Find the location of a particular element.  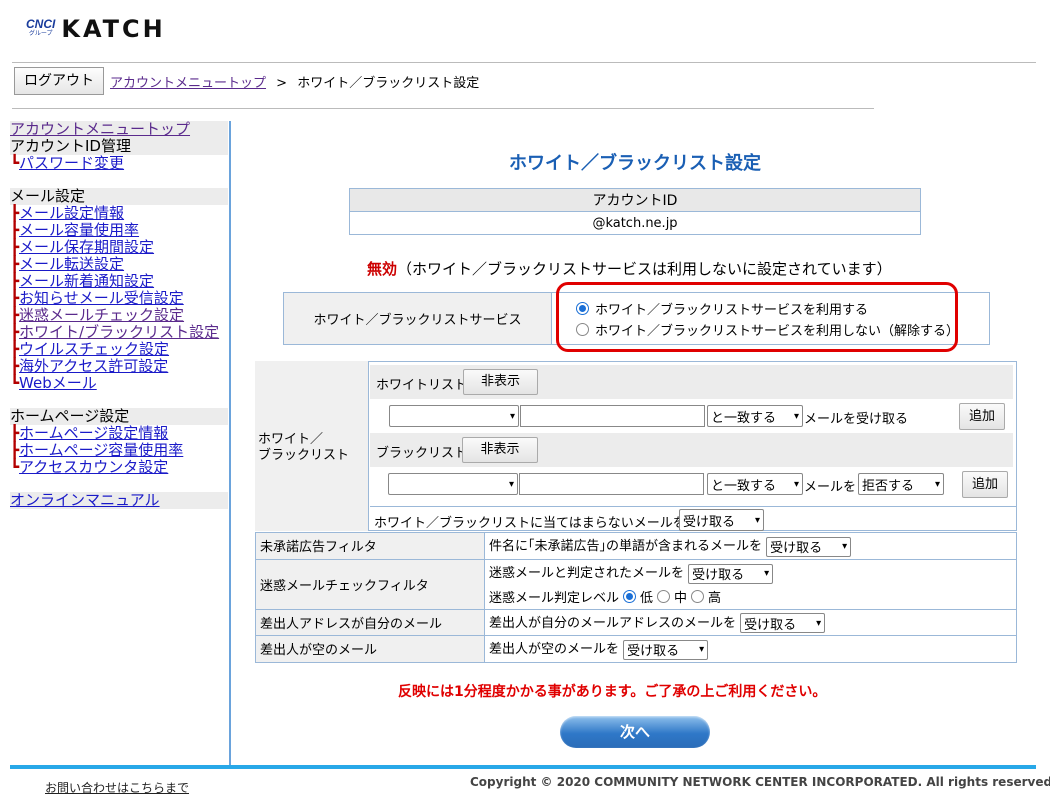

blacklist-field-select: ▾ is located at coordinates (453, 484).